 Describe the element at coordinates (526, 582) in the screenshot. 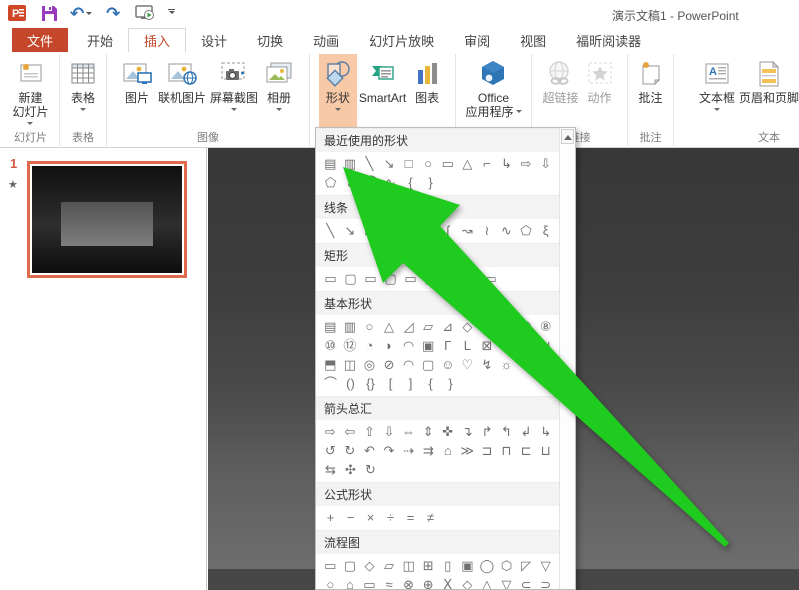

I see `shape-item: ⊂` at that location.